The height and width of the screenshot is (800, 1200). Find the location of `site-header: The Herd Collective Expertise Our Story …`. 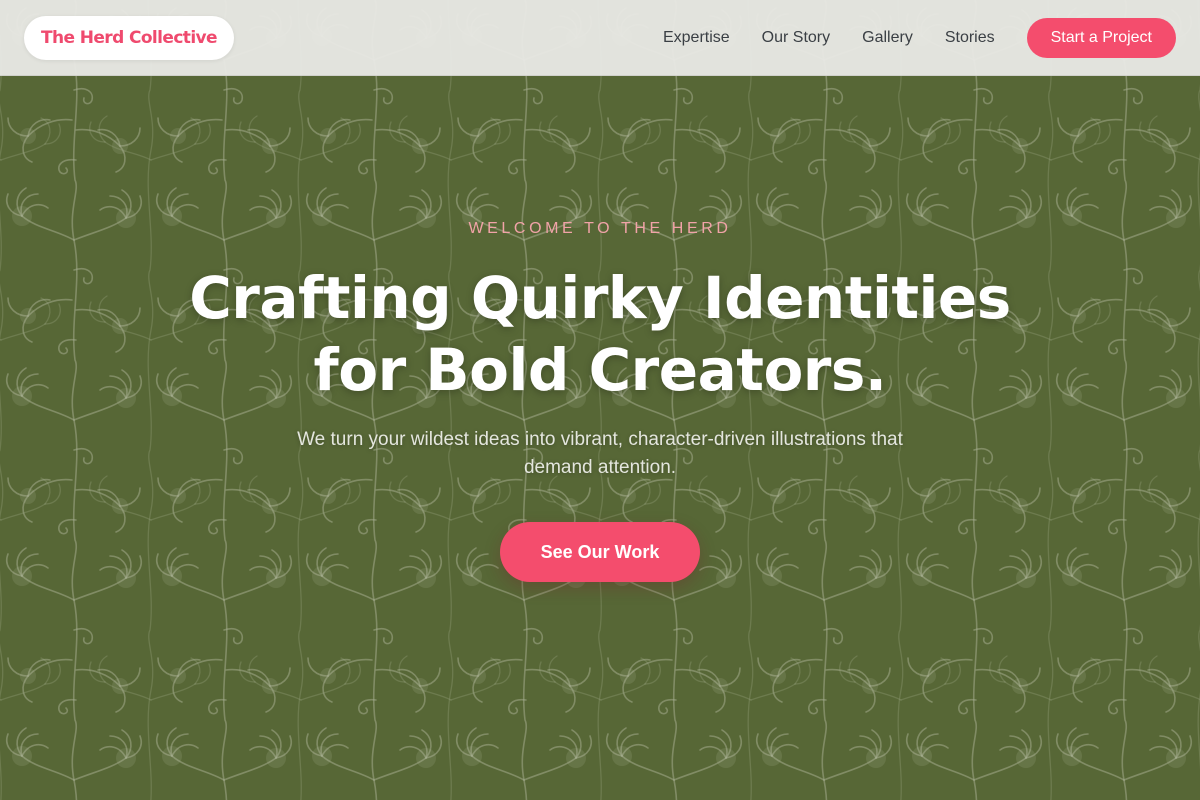

site-header: The Herd Collective Expertise Our Story … is located at coordinates (600, 38).